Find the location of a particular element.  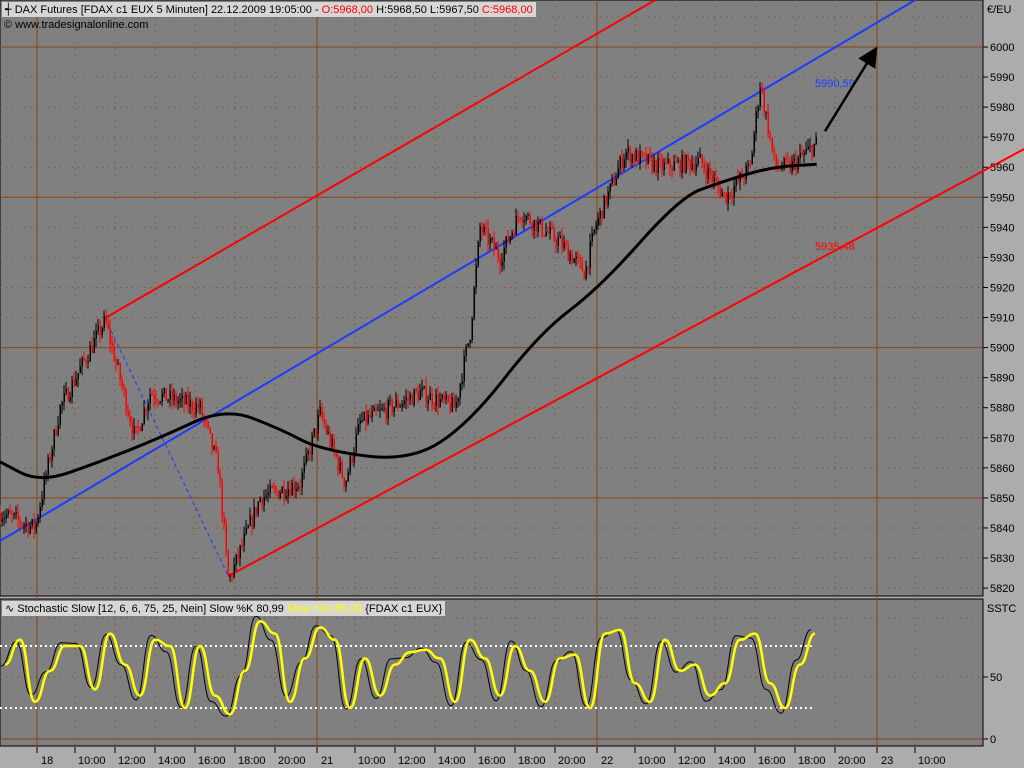

datetime-label: 22.12.2009 19:05:00 - is located at coordinates (264, 10).